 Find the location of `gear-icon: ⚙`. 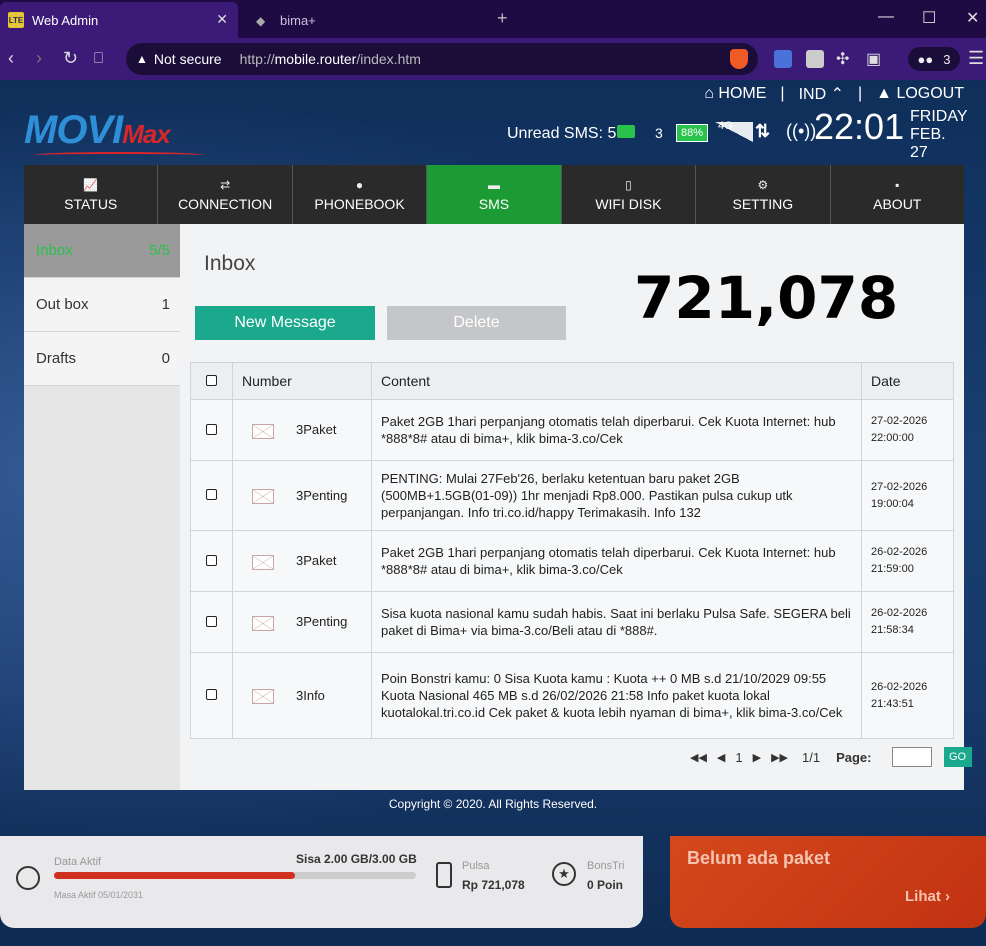

gear-icon: ⚙ is located at coordinates (763, 184).